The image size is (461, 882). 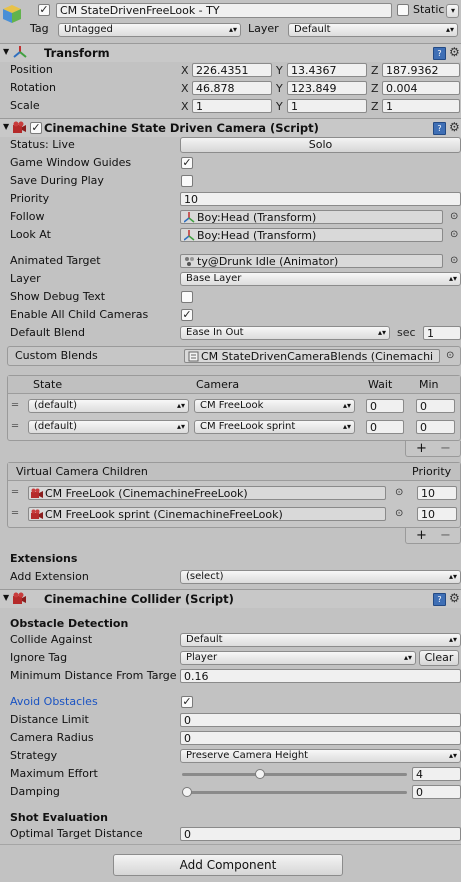 What do you see at coordinates (312, 29) in the screenshot?
I see `layer-value: Default` at bounding box center [312, 29].